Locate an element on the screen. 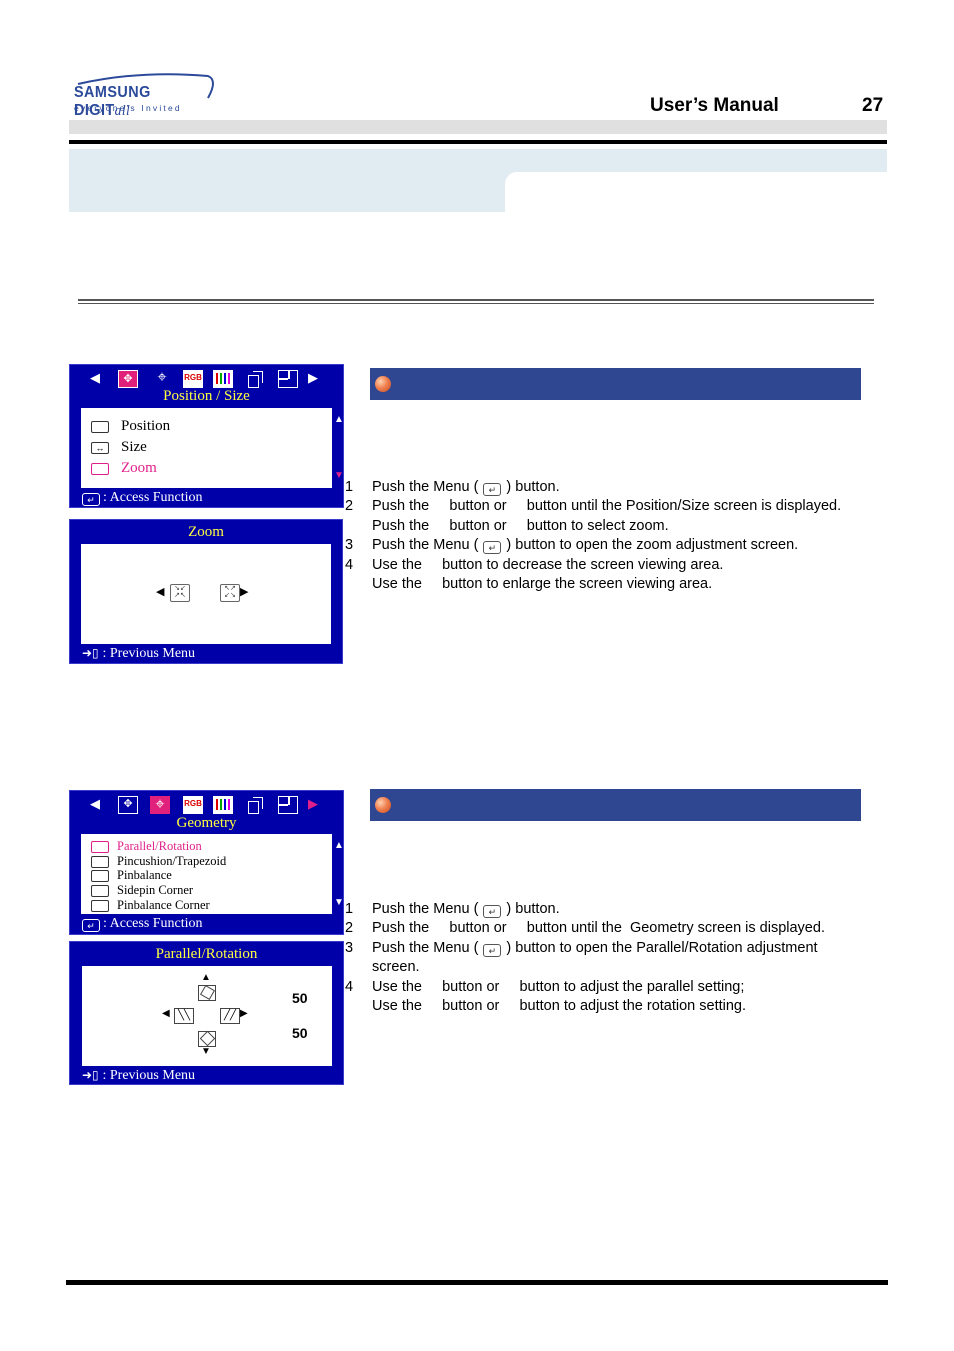  pincushion-icon is located at coordinates (100, 861).